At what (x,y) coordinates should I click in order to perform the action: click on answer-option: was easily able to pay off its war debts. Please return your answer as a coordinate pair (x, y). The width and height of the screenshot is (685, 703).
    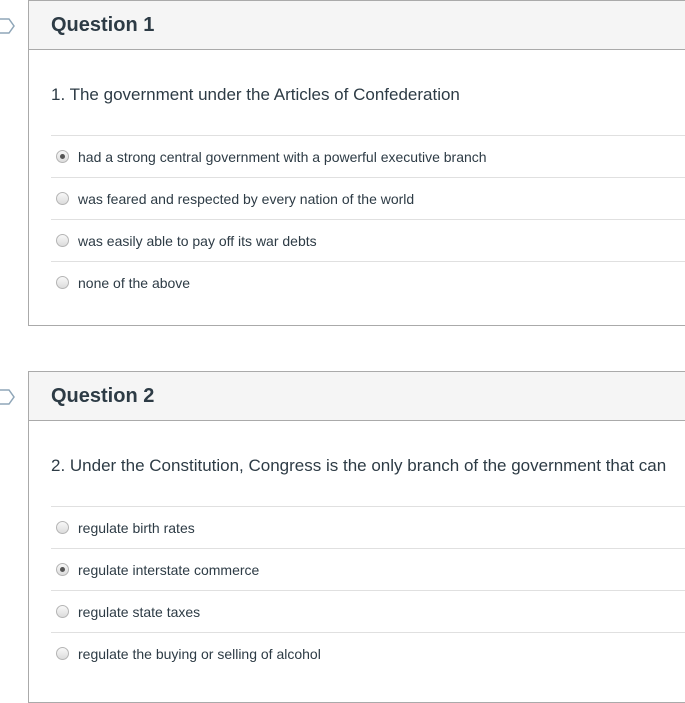
    Looking at the image, I should click on (368, 241).